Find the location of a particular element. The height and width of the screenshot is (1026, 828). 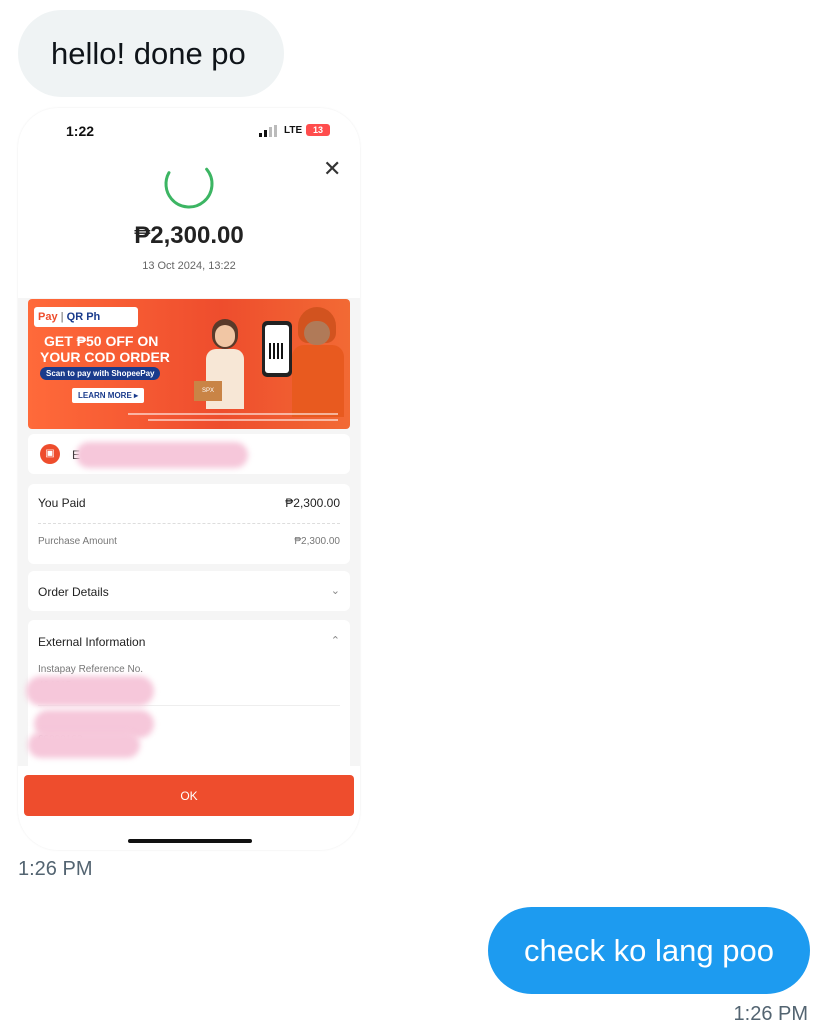

outgoing-message-text: check ko lang poo is located at coordinates (649, 950).